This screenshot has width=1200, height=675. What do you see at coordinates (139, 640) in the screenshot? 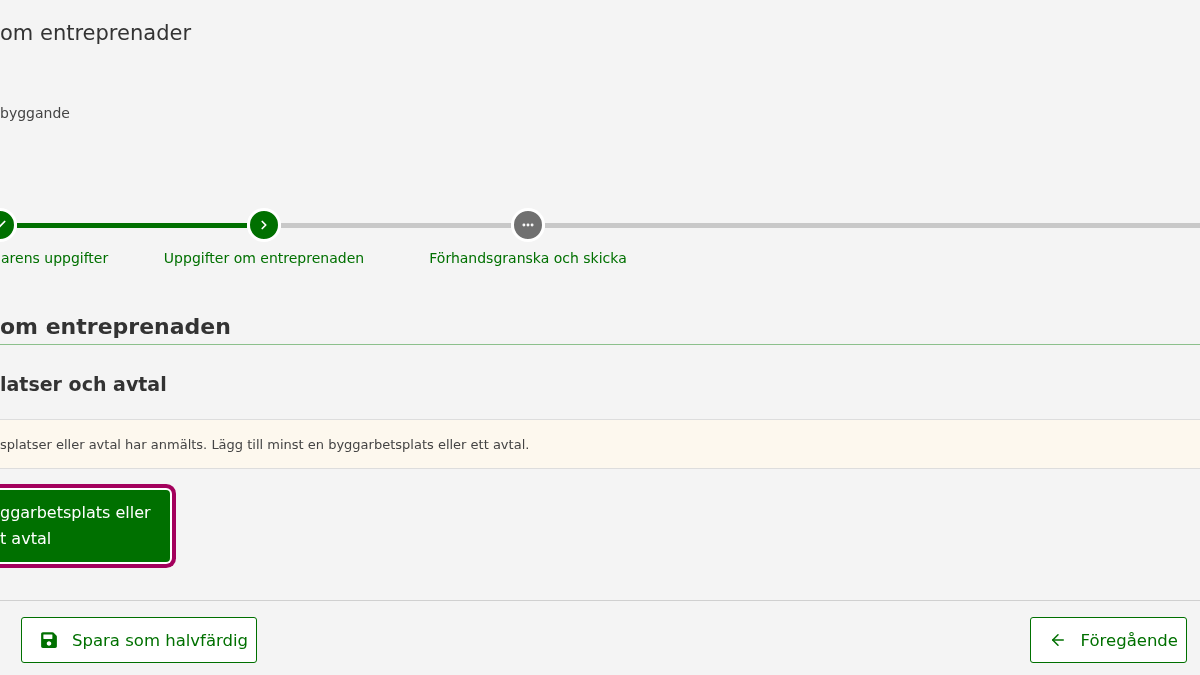
I see `save-button: Spara som halvfärdig` at bounding box center [139, 640].